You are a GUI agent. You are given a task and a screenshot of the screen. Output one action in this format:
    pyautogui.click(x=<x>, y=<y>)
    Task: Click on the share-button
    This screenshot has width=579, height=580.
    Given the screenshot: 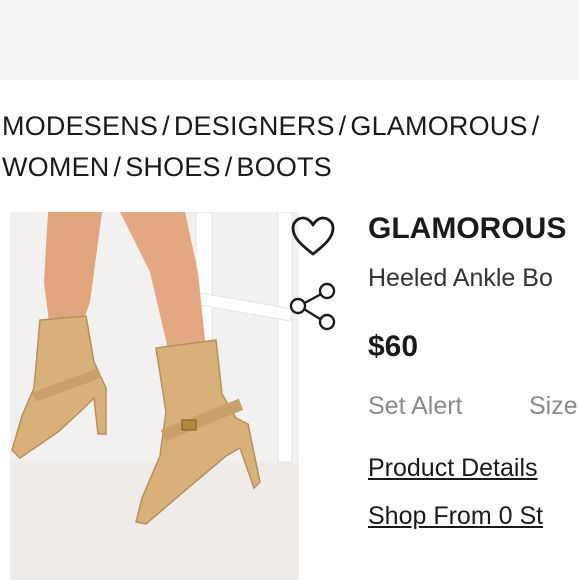 What is the action you would take?
    pyautogui.click(x=313, y=307)
    